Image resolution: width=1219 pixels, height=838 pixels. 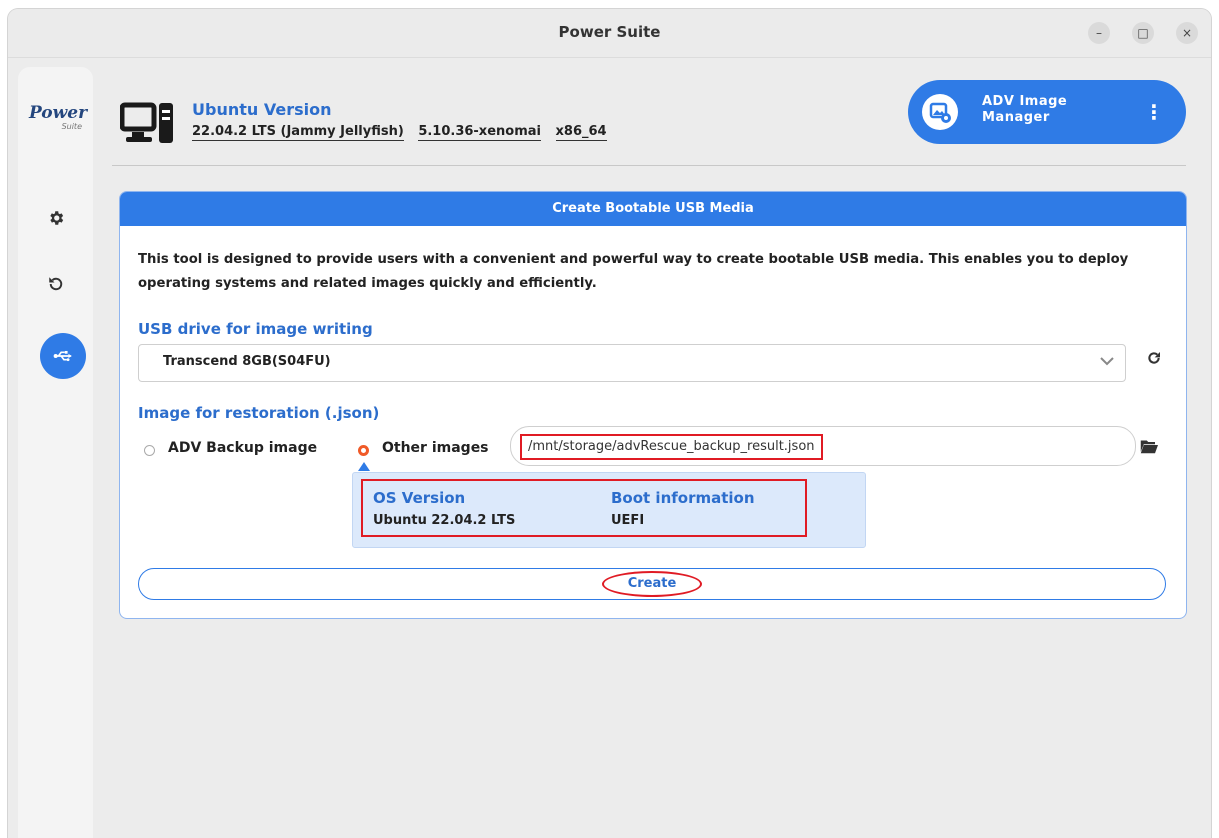 What do you see at coordinates (632, 363) in the screenshot?
I see `usb-drive-select: Transcend 8GB(S04FU)` at bounding box center [632, 363].